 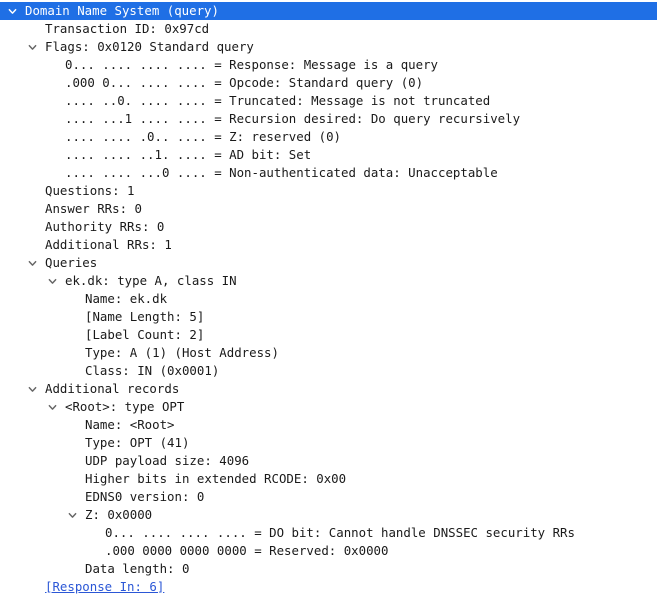 I want to click on tree-row-label: ek.dk: type A, class IN, so click(x=151, y=280).